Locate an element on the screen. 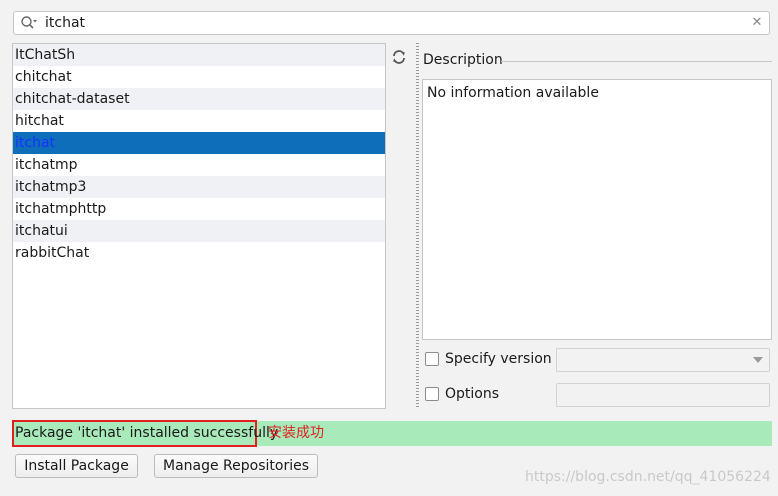 The image size is (778, 496). refresh-column is located at coordinates (399, 226).